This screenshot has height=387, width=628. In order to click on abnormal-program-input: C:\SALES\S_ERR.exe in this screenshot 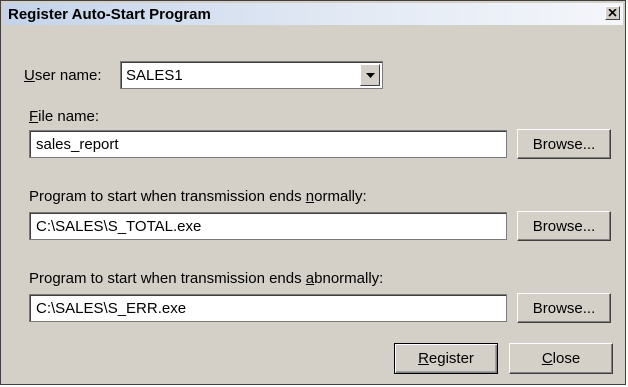, I will do `click(268, 308)`.